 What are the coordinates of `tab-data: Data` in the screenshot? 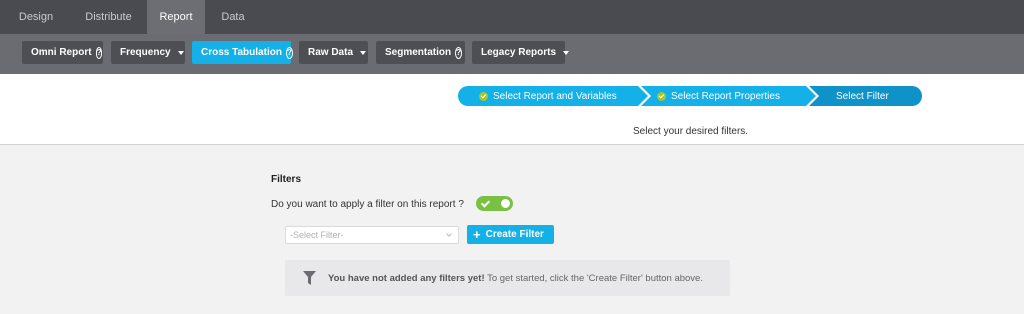 It's located at (233, 17).